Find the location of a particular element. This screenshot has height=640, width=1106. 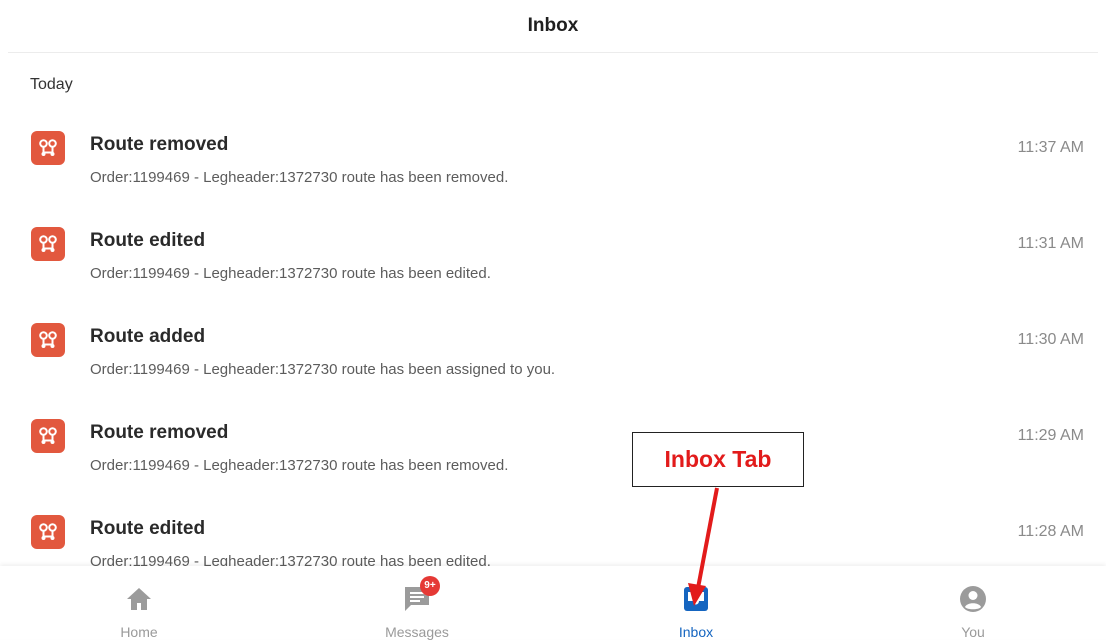

tab-messages-label: Messages is located at coordinates (417, 632).